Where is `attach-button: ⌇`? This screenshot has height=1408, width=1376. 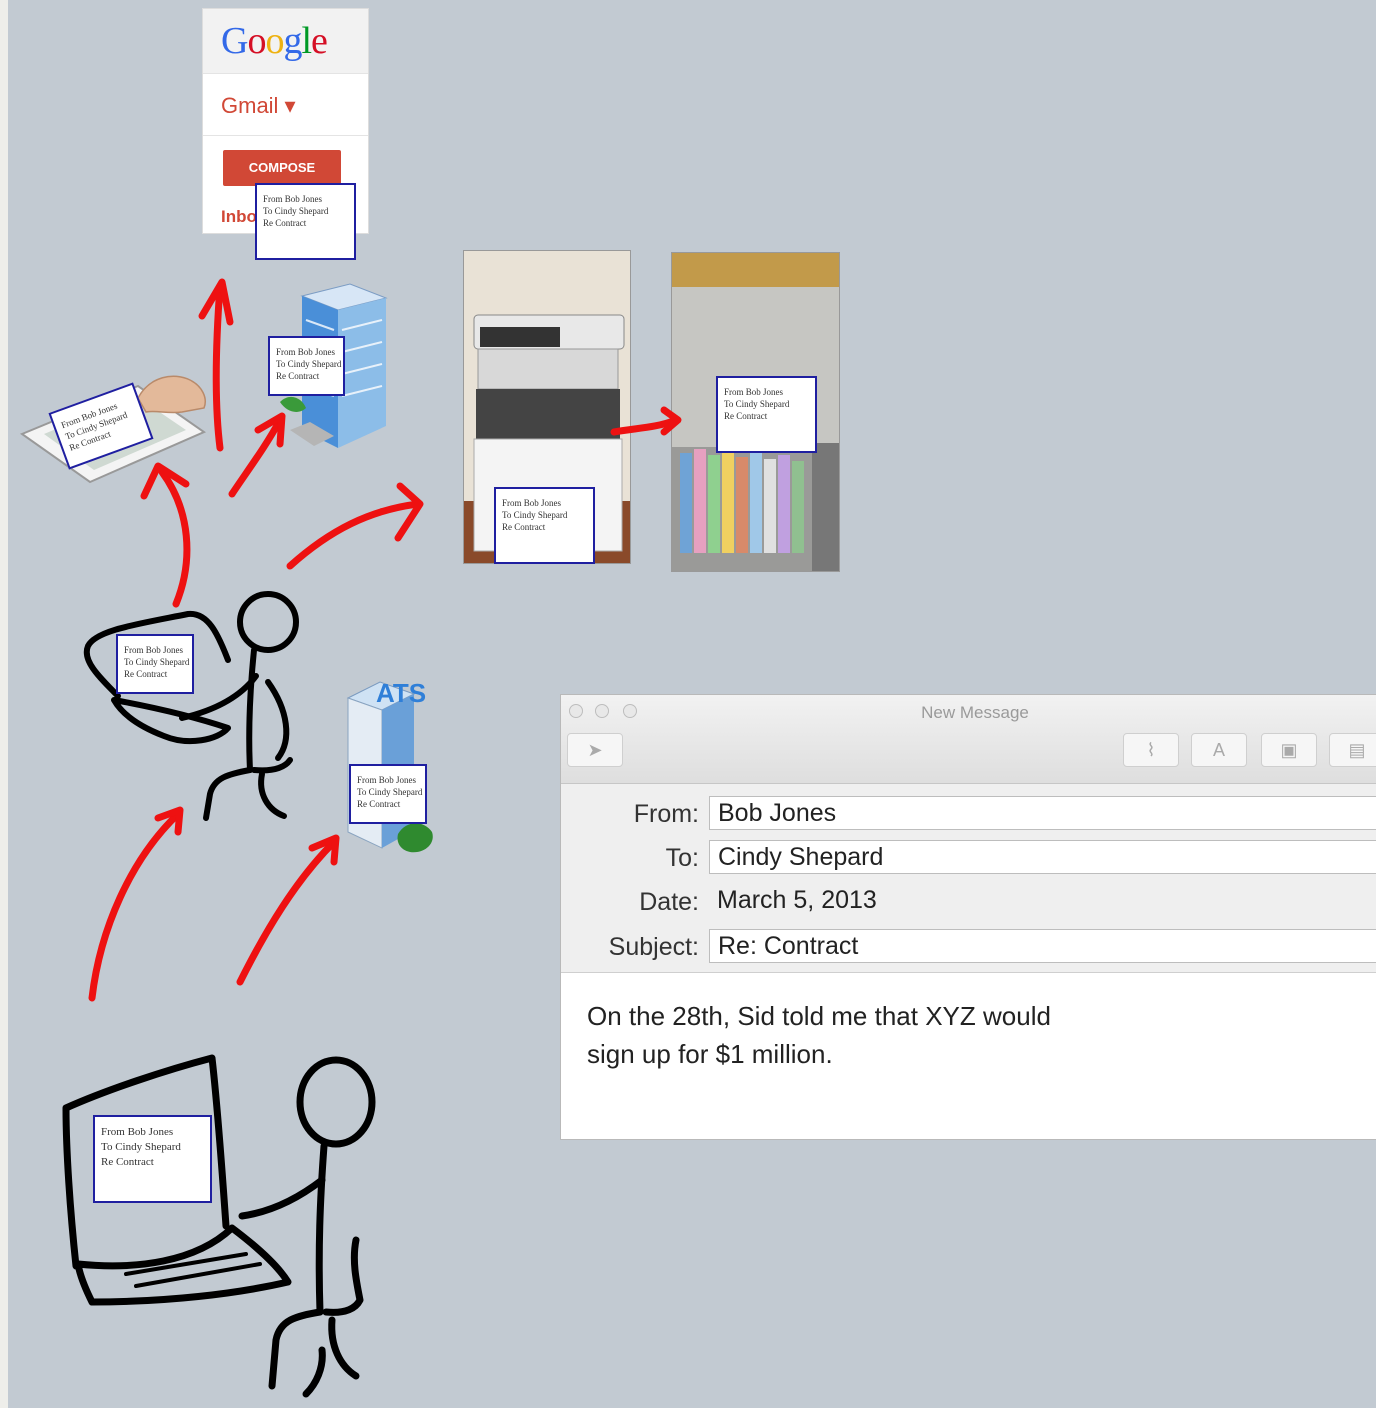
attach-button: ⌇ is located at coordinates (1151, 750).